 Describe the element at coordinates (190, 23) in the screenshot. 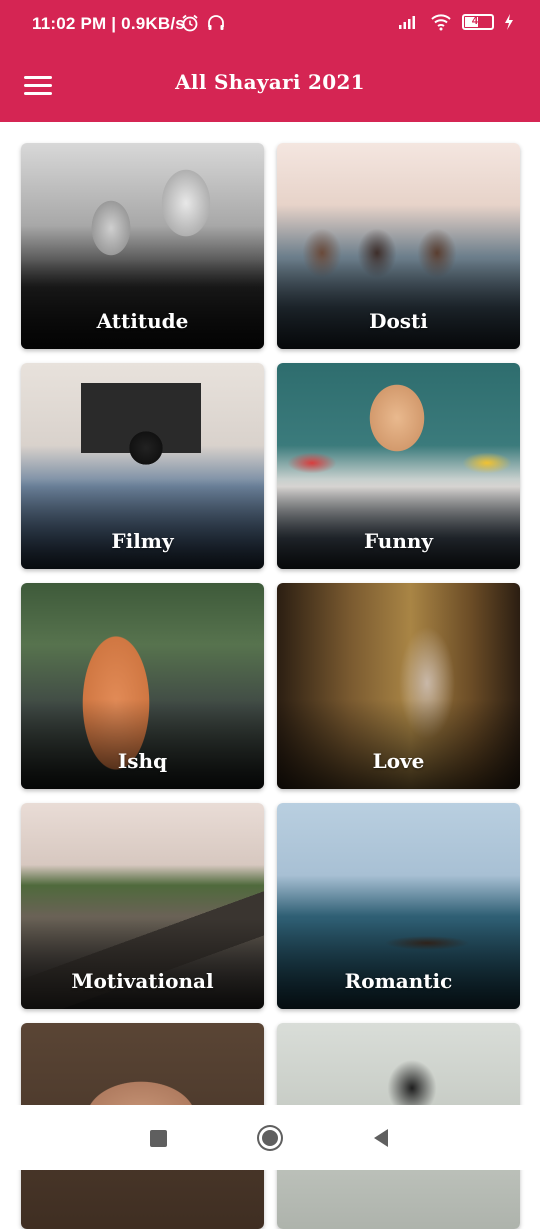

I see `alarm-icon` at that location.